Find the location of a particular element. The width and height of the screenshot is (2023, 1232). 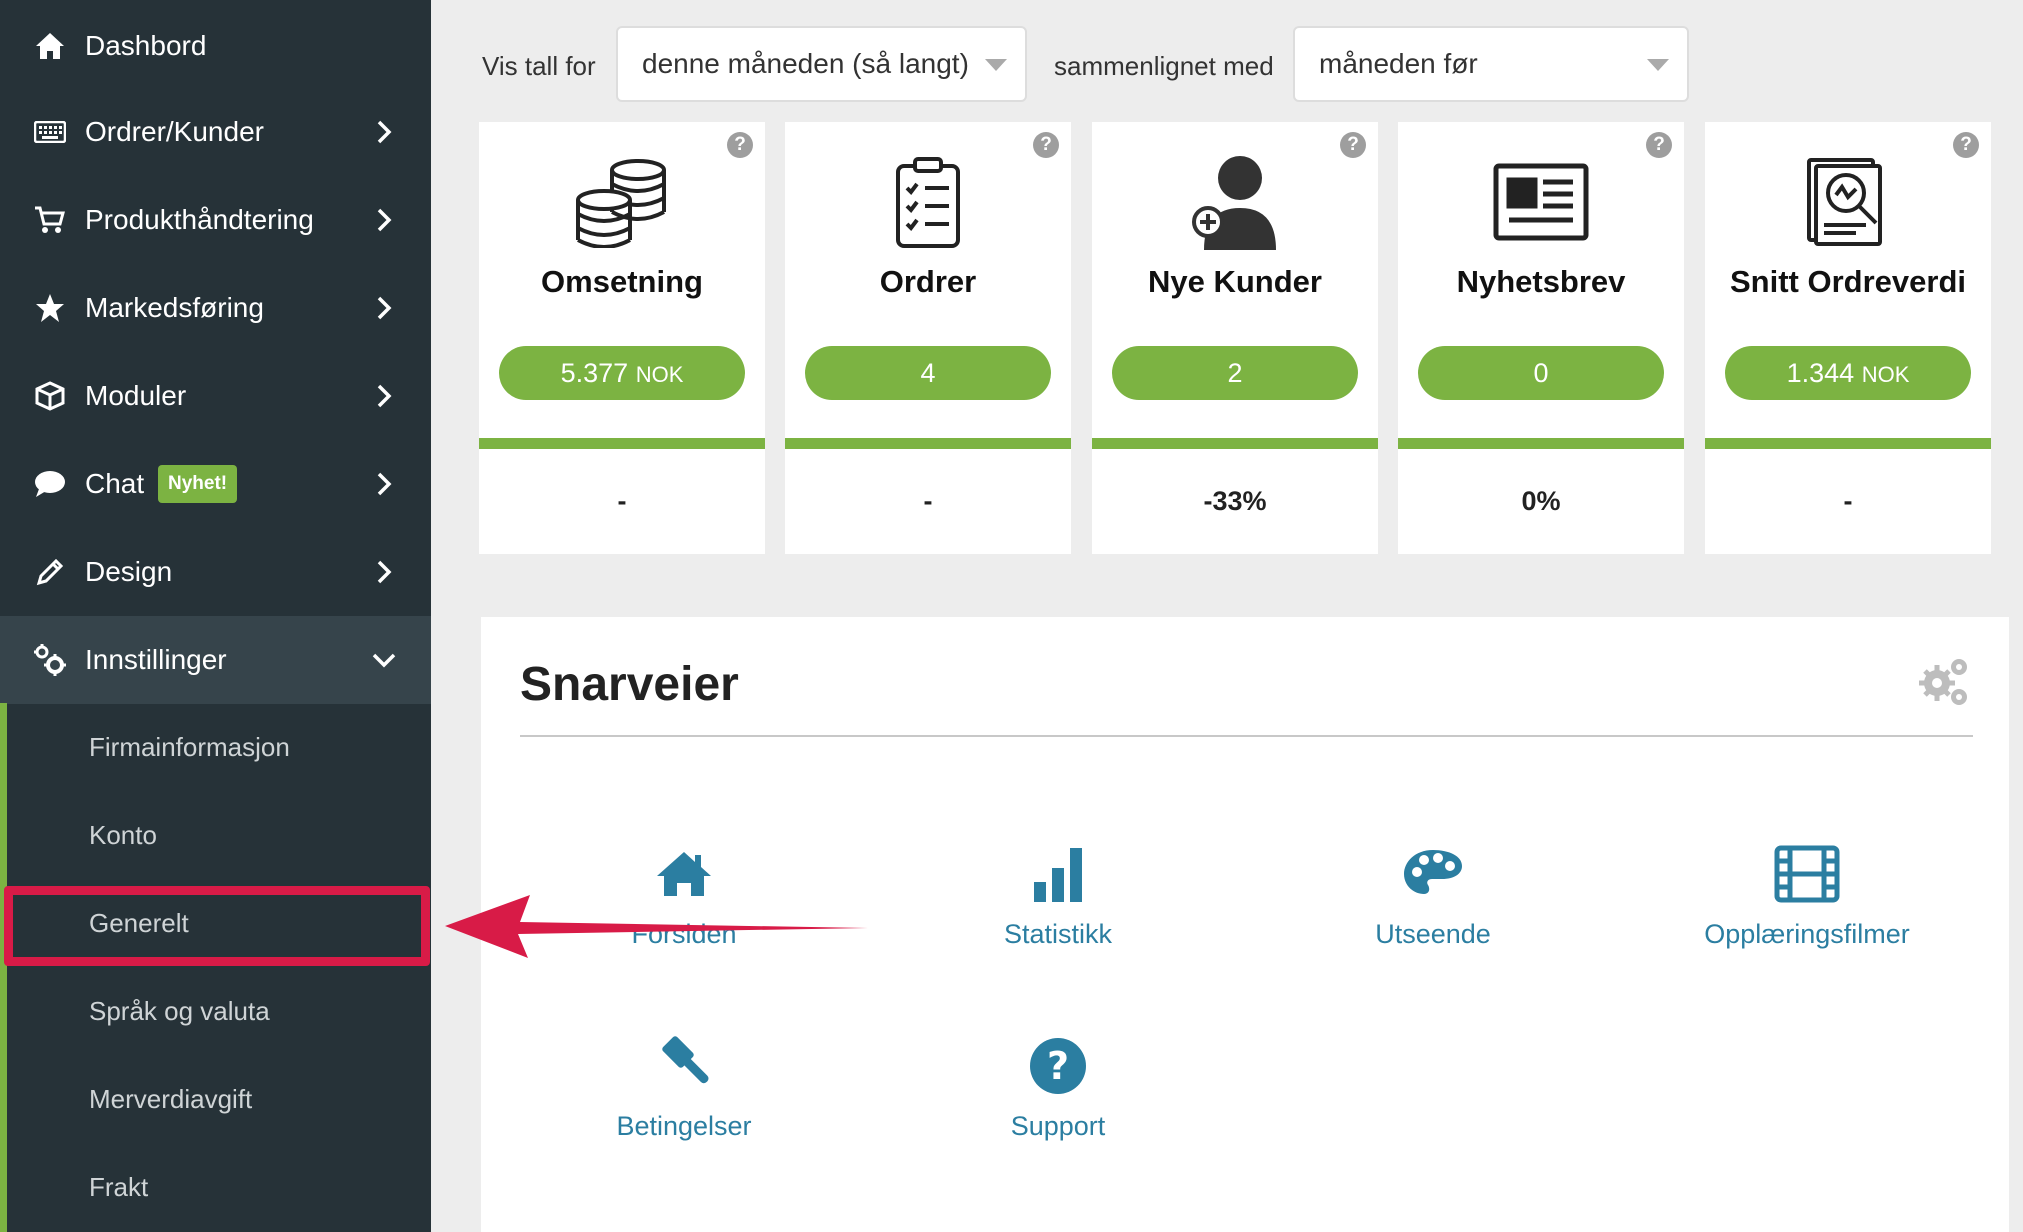

question-icon: ? is located at coordinates (1058, 1066).